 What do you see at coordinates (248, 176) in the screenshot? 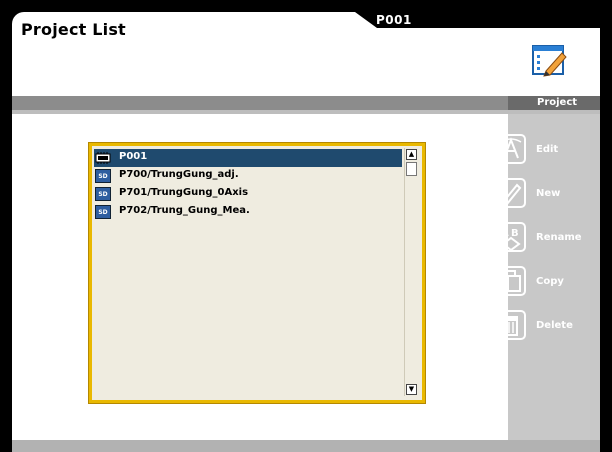
I see `list-item: SD P700/TrungGung_adj.` at bounding box center [248, 176].